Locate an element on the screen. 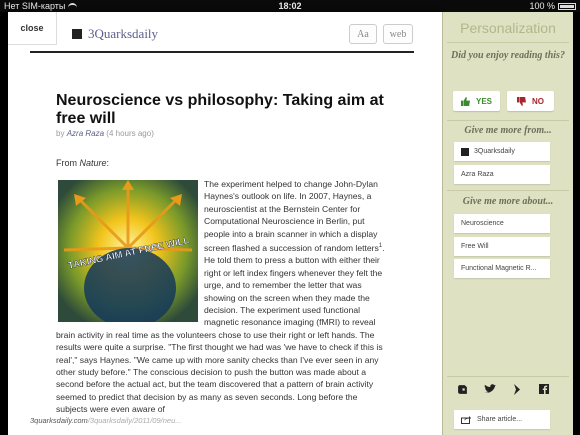  font-size-button: Aa is located at coordinates (363, 34).